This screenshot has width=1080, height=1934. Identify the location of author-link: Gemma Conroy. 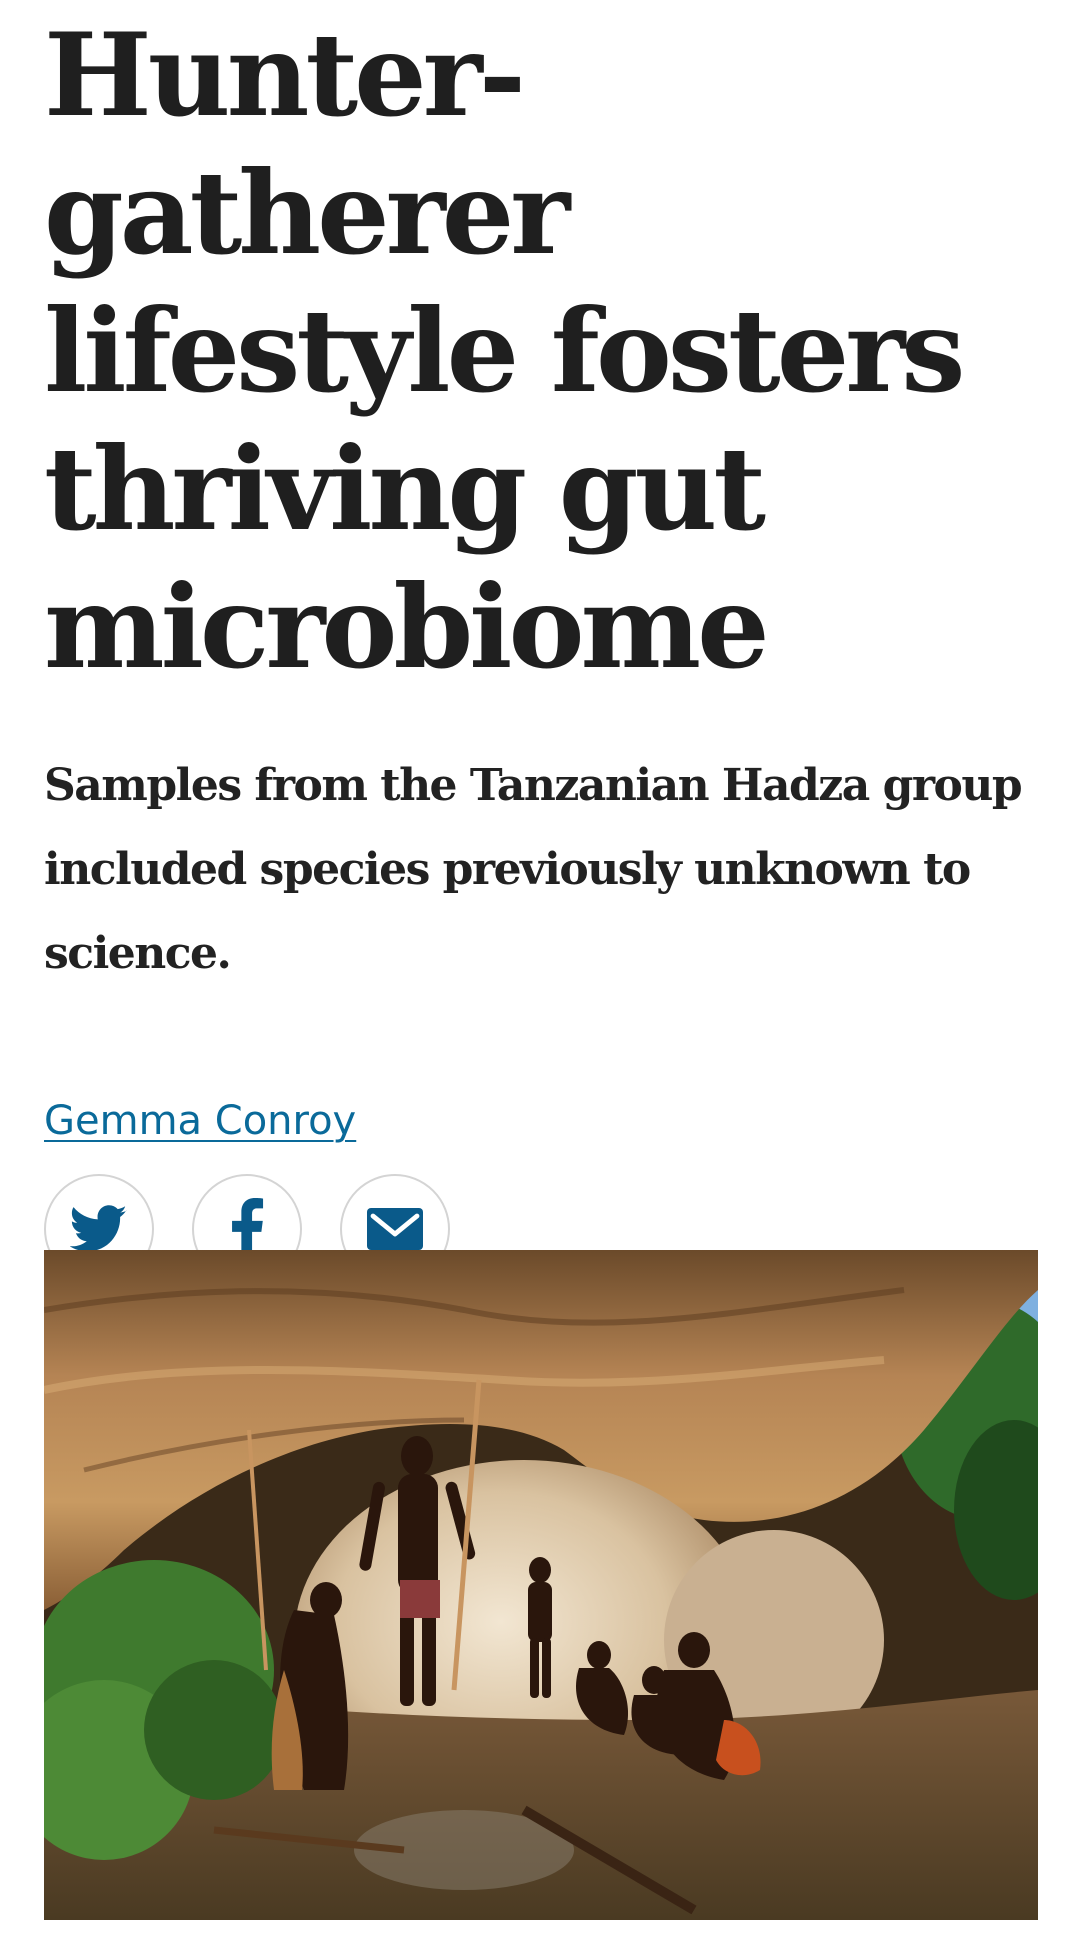
(200, 1121).